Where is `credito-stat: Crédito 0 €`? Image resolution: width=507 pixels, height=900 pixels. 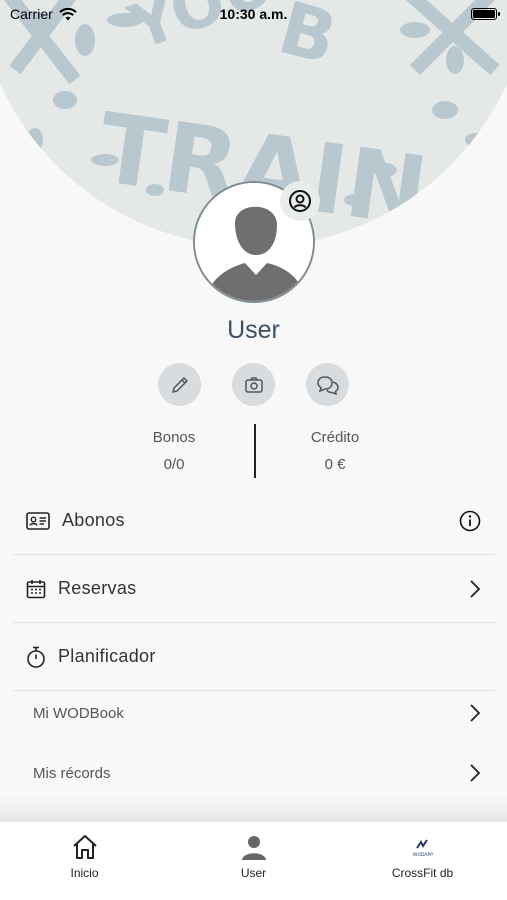 credito-stat: Crédito 0 € is located at coordinates (335, 448).